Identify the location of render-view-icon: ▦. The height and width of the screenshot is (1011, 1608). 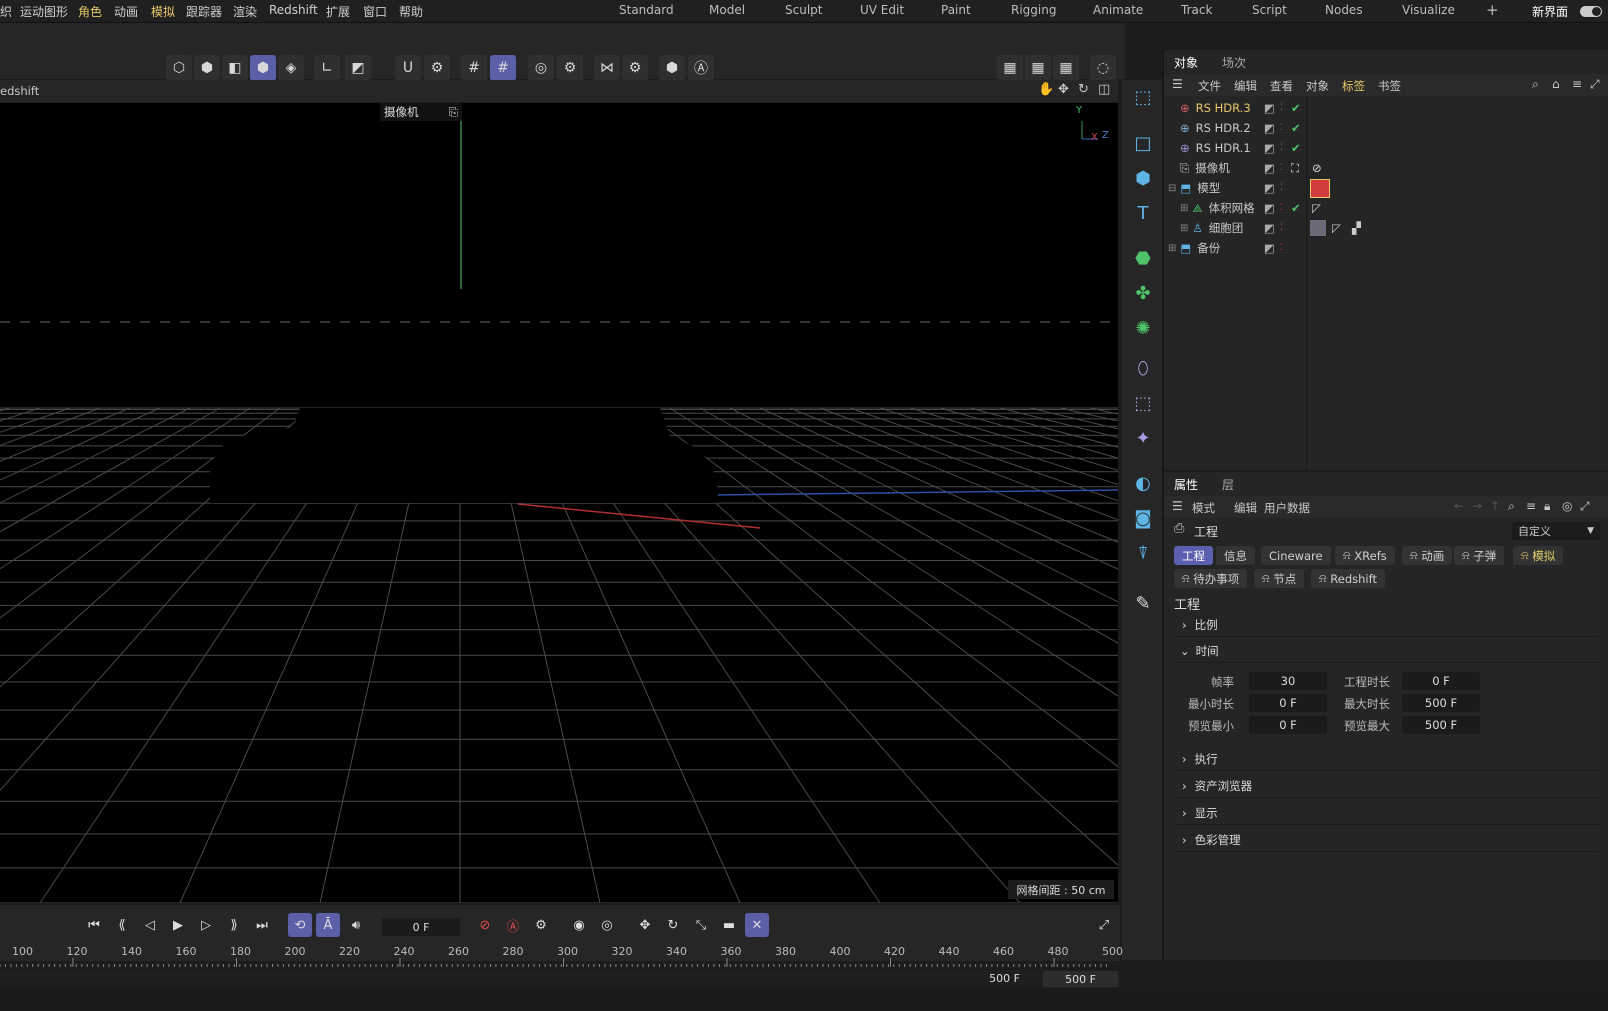
(1010, 68).